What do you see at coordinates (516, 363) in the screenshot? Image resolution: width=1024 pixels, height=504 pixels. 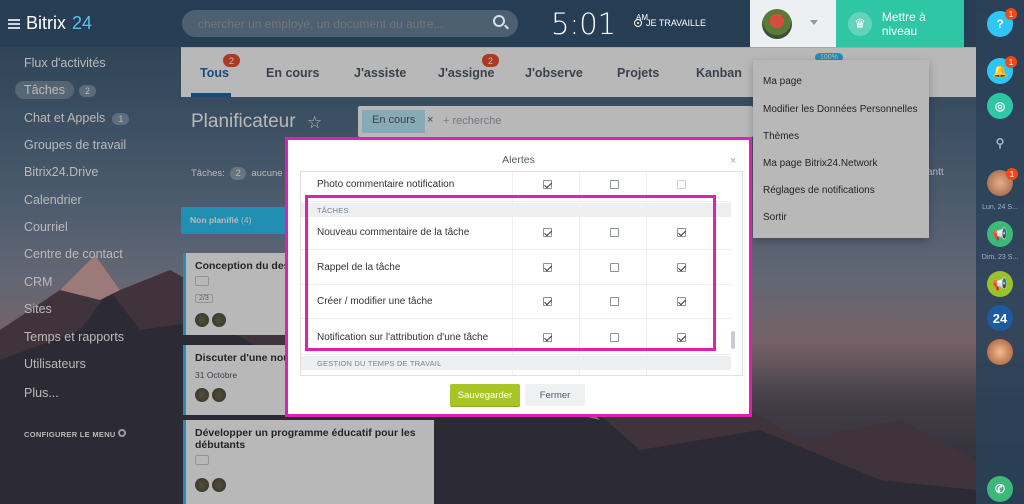 I see `section-header-time: GESTION DU TEMPS DE TRAVAIL` at bounding box center [516, 363].